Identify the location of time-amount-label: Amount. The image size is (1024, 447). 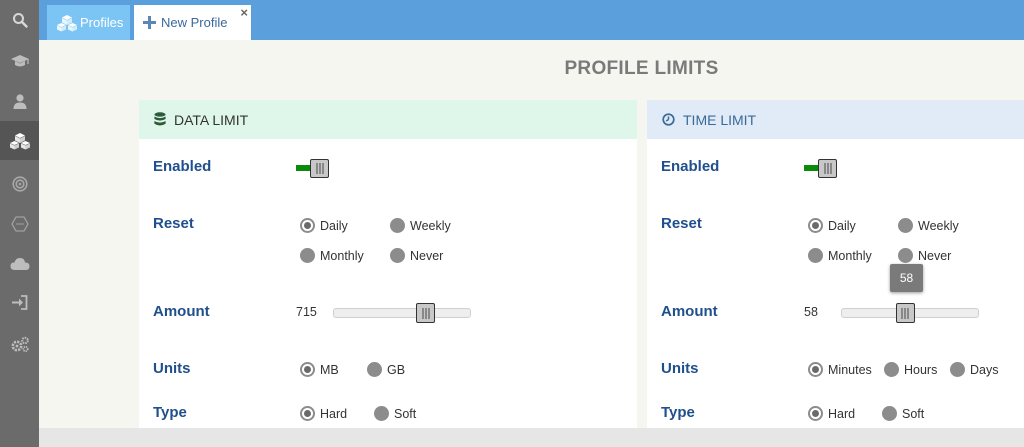
(689, 311).